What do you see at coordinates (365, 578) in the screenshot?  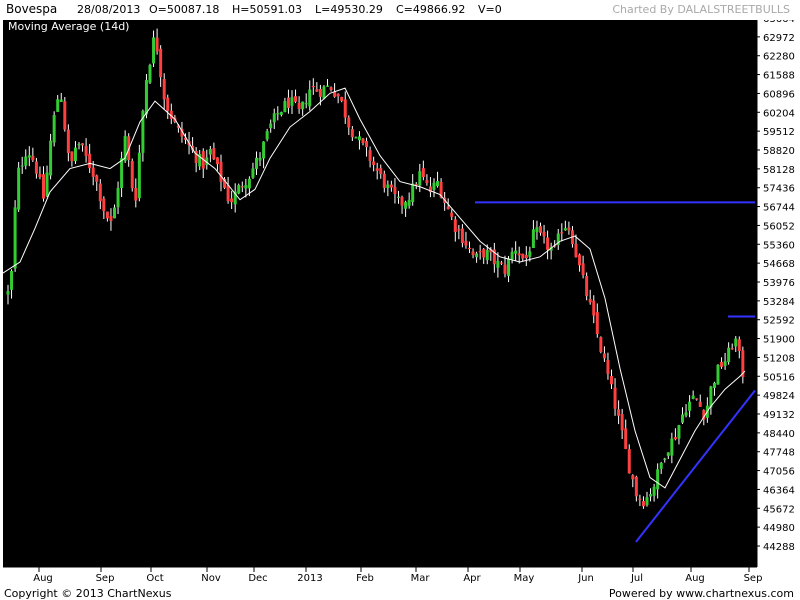 I see `x-tick-label: Feb` at bounding box center [365, 578].